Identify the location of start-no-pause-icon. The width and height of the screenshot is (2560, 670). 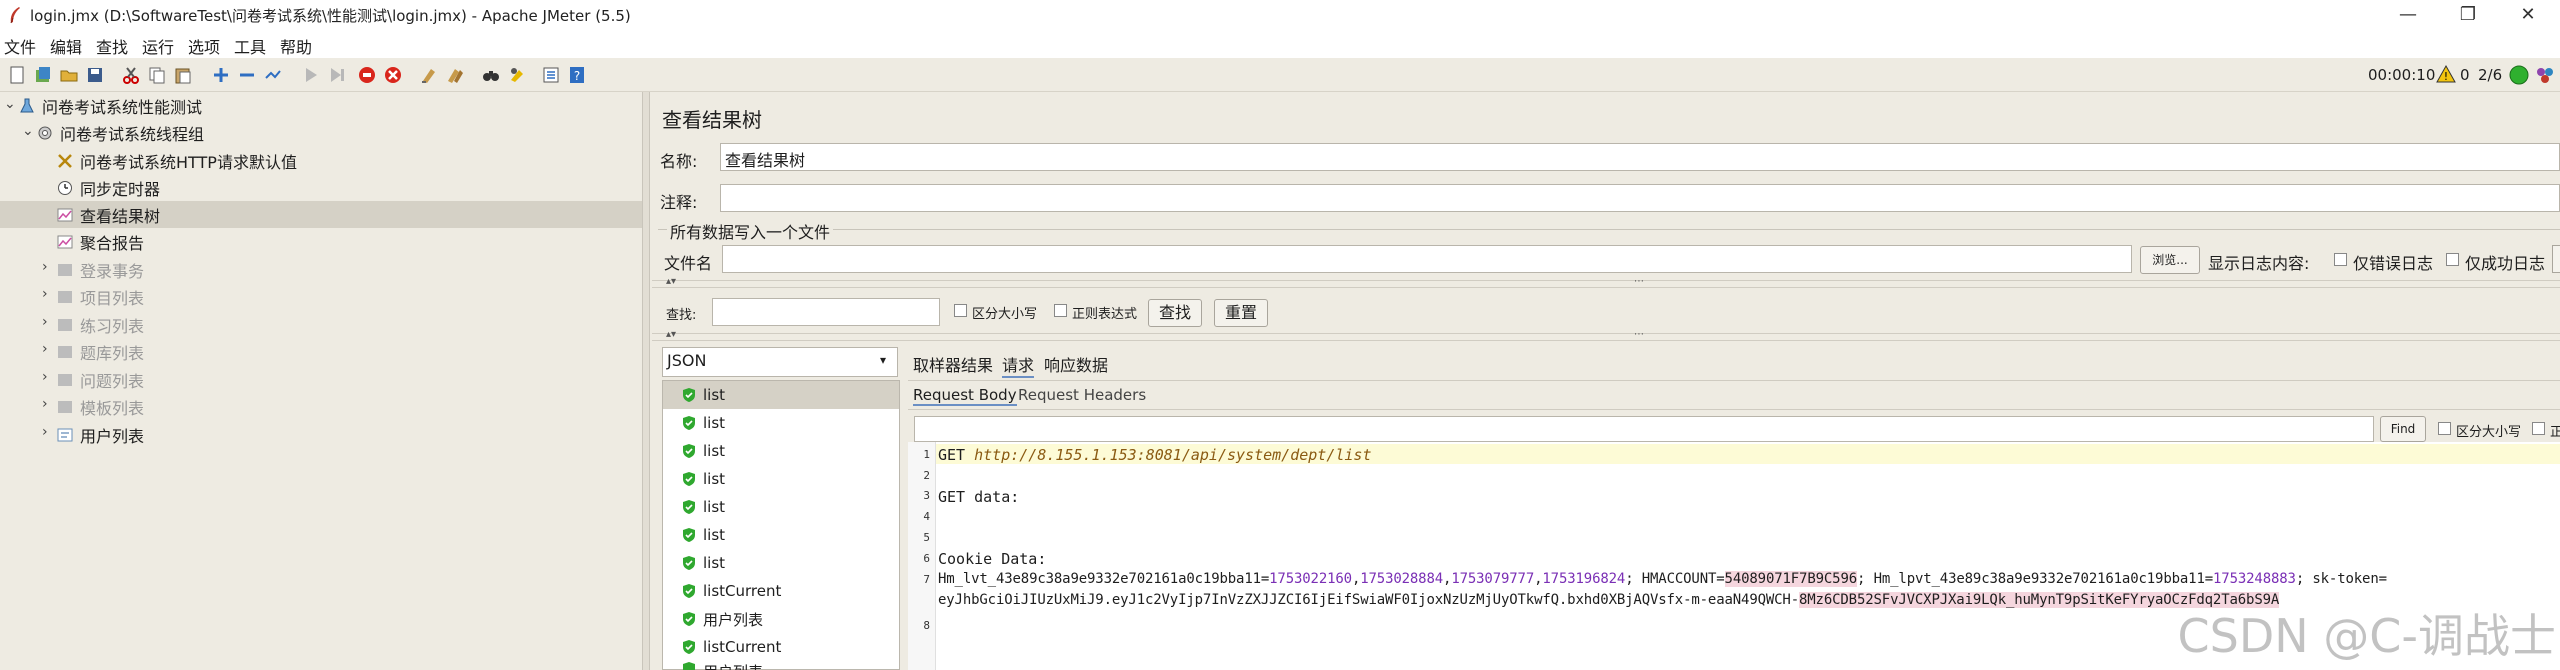
(337, 75).